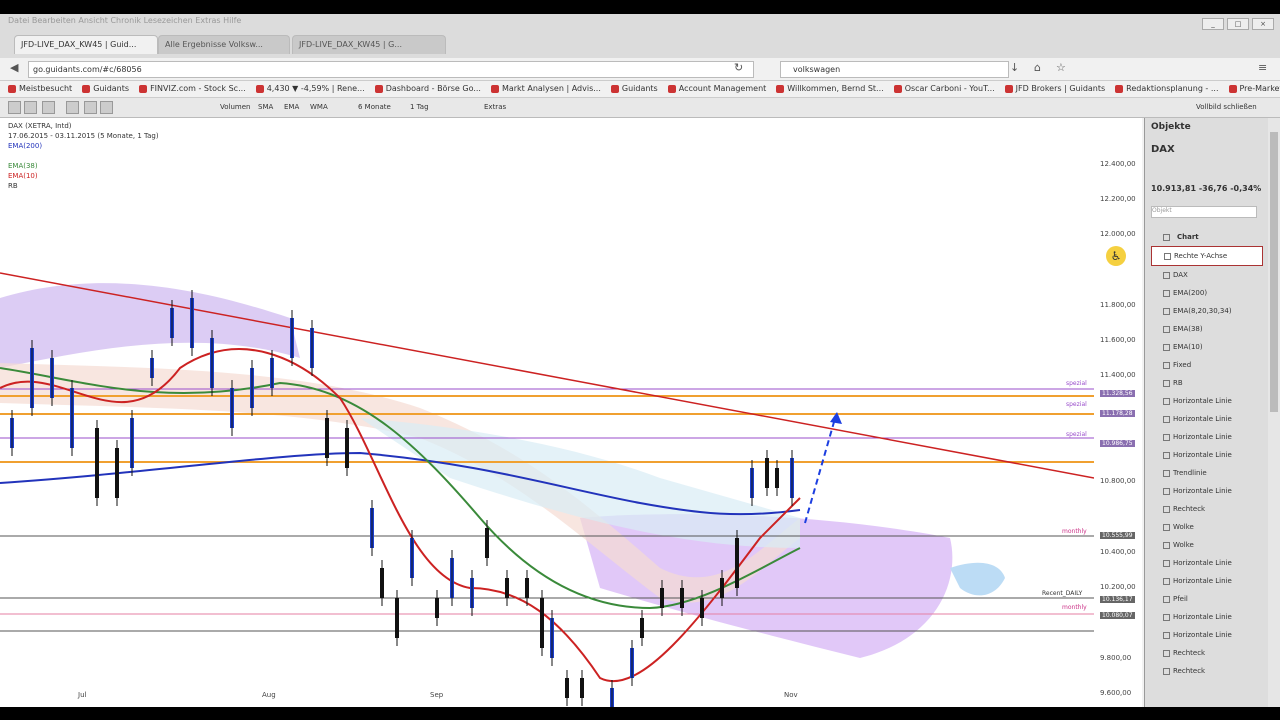  Describe the element at coordinates (1207, 293) in the screenshot. I see `object-tree-item: EMA(200)` at that location.